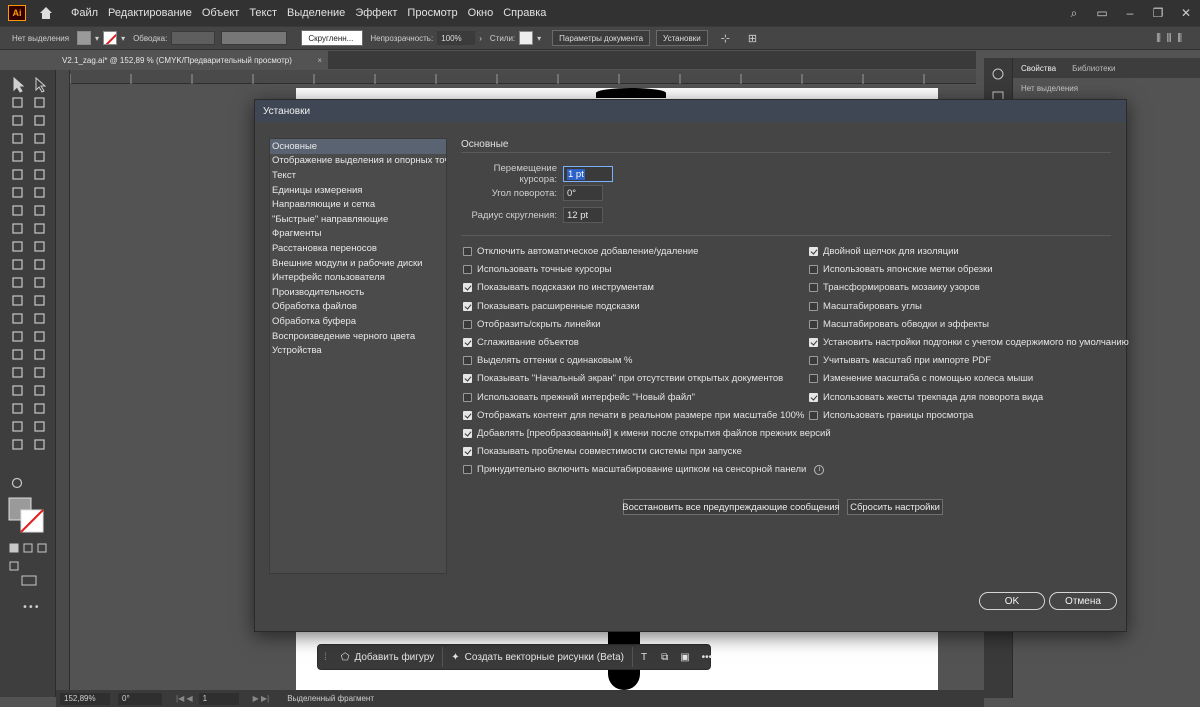 This screenshot has height=707, width=1200. I want to click on checkbox-row: Масштабировать углы, so click(865, 306).